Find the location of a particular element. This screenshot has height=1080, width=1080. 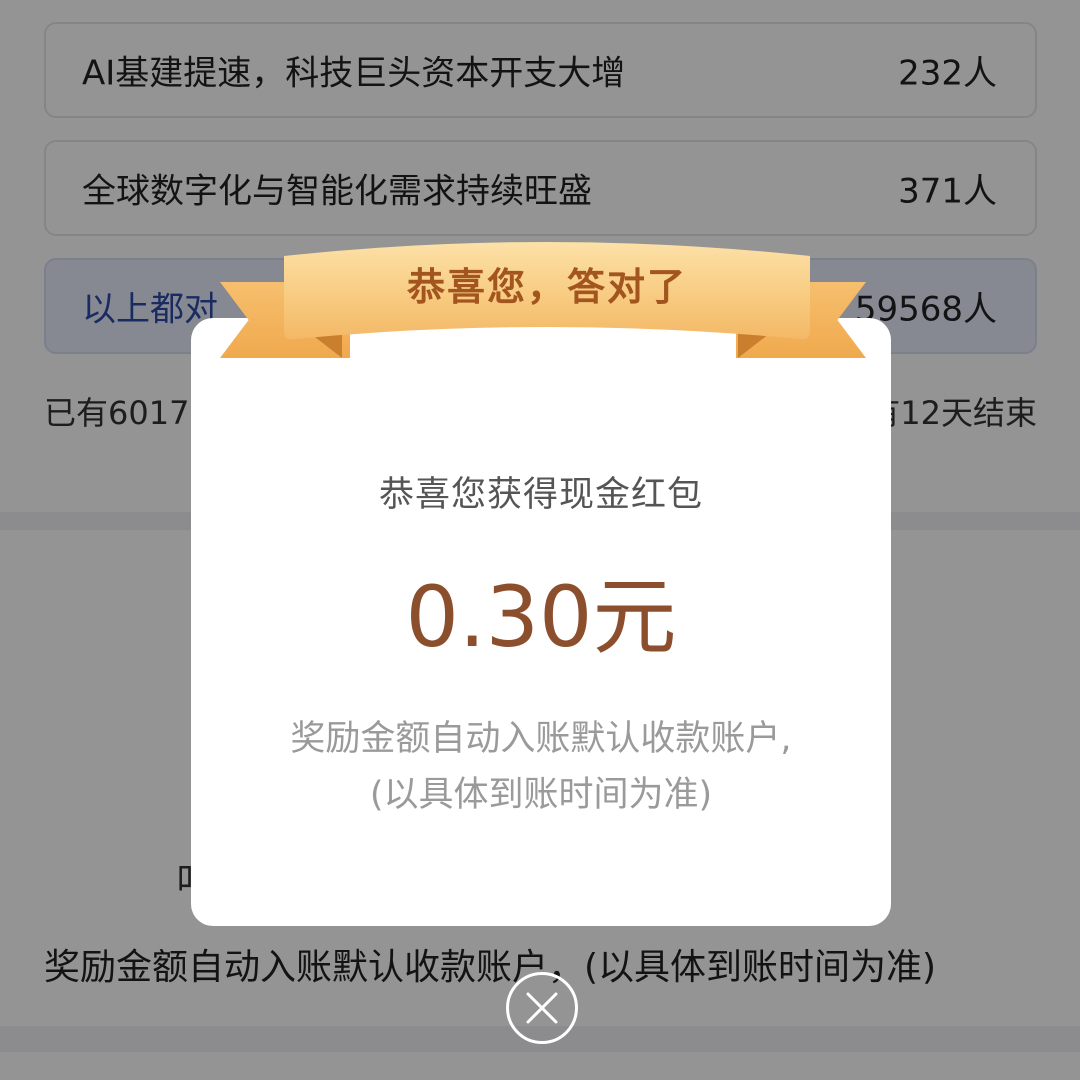

banner-title: 恭喜您，答对了 is located at coordinates (546, 287).